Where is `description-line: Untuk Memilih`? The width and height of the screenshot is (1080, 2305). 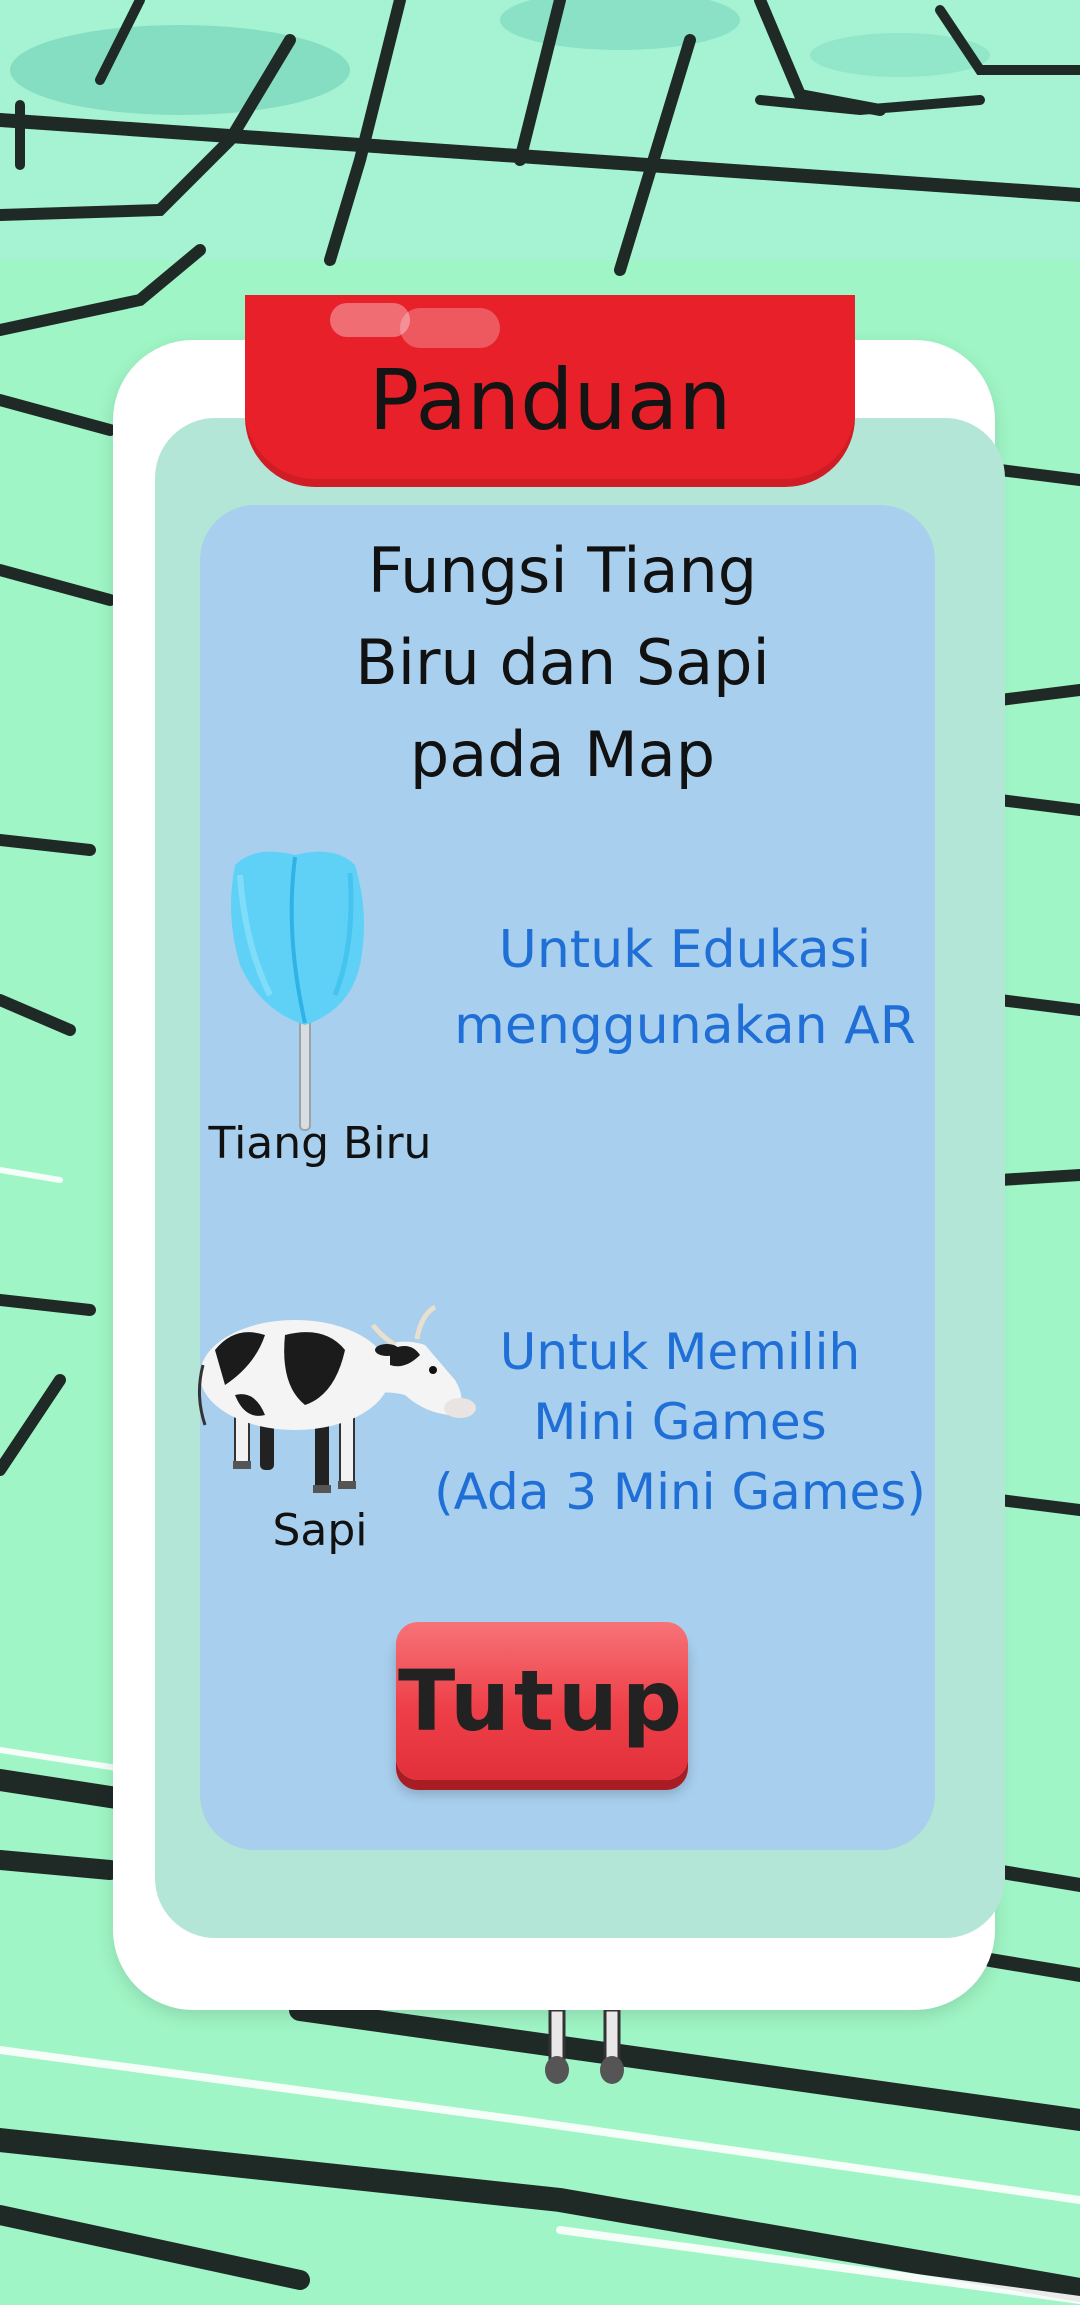 description-line: Untuk Memilih is located at coordinates (680, 1352).